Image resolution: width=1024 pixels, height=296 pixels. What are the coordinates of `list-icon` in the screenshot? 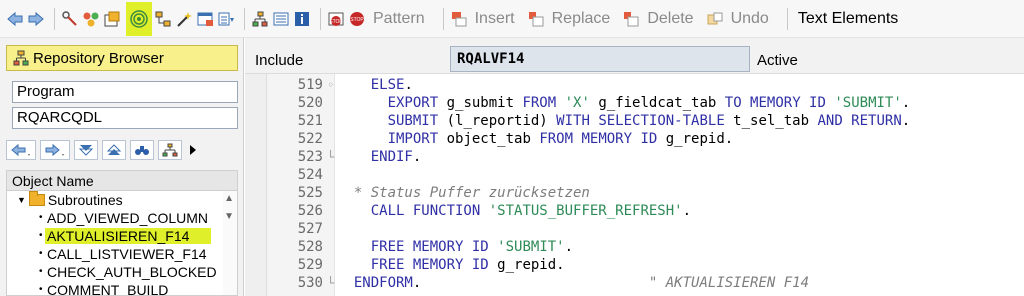 It's located at (281, 19).